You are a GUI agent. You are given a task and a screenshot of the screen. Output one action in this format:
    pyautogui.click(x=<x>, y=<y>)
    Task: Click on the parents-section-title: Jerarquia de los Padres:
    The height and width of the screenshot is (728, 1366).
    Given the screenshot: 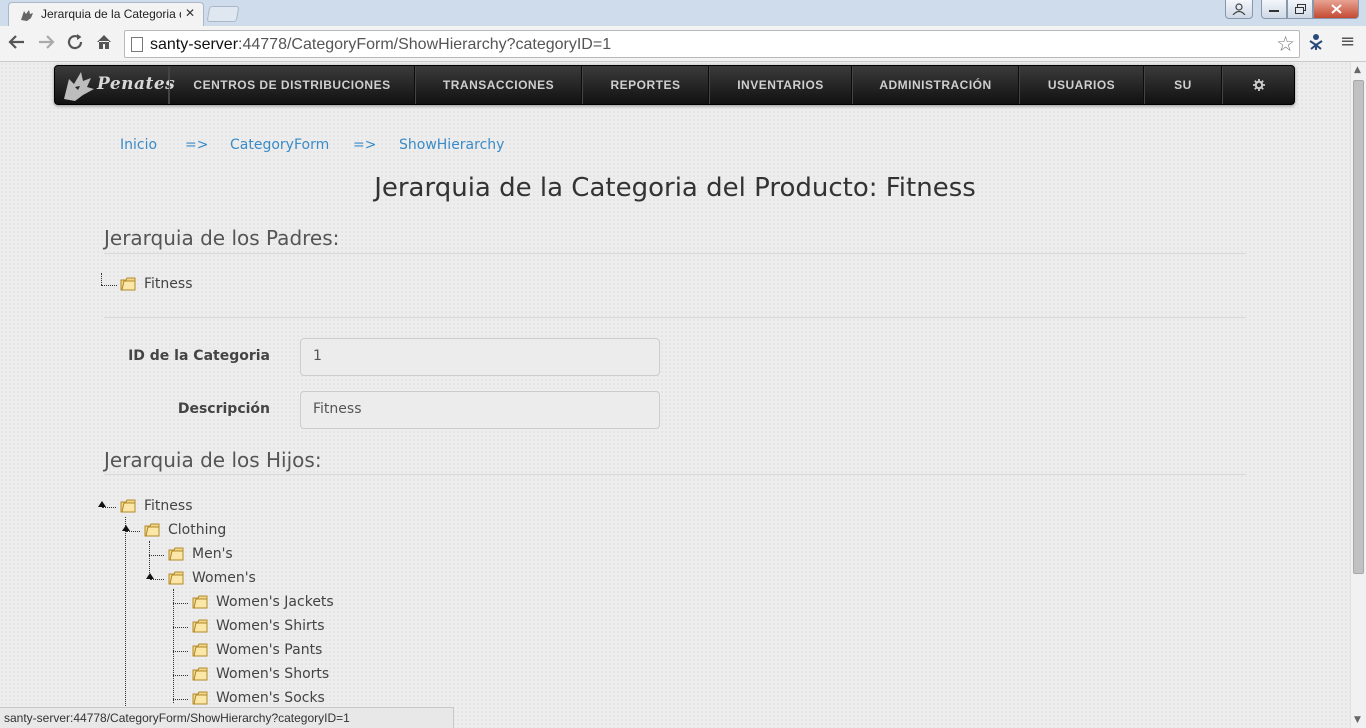 What is the action you would take?
    pyautogui.click(x=222, y=238)
    